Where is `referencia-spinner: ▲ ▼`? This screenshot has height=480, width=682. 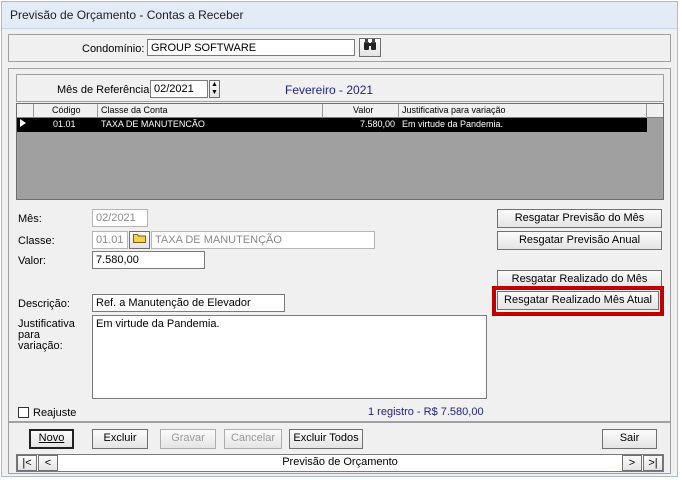 referencia-spinner: ▲ ▼ is located at coordinates (214, 89).